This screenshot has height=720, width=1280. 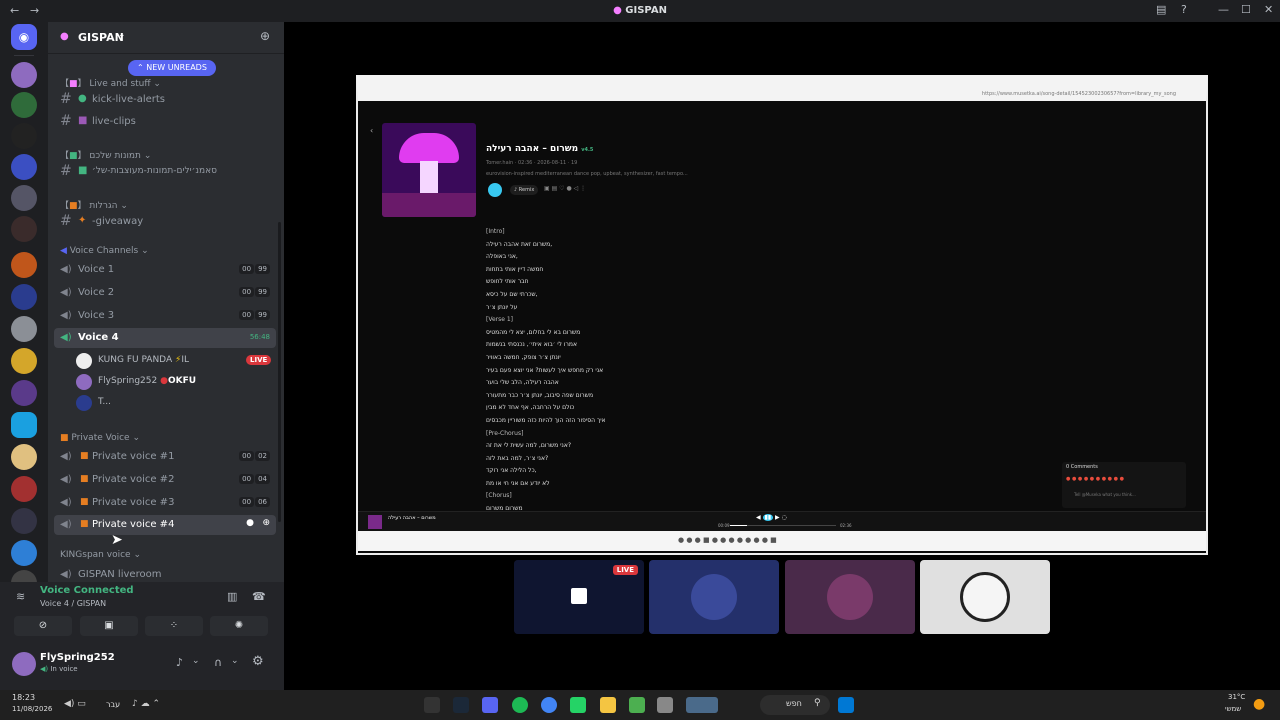 What do you see at coordinates (637, 705) in the screenshot?
I see `minecraft-icon` at bounding box center [637, 705].